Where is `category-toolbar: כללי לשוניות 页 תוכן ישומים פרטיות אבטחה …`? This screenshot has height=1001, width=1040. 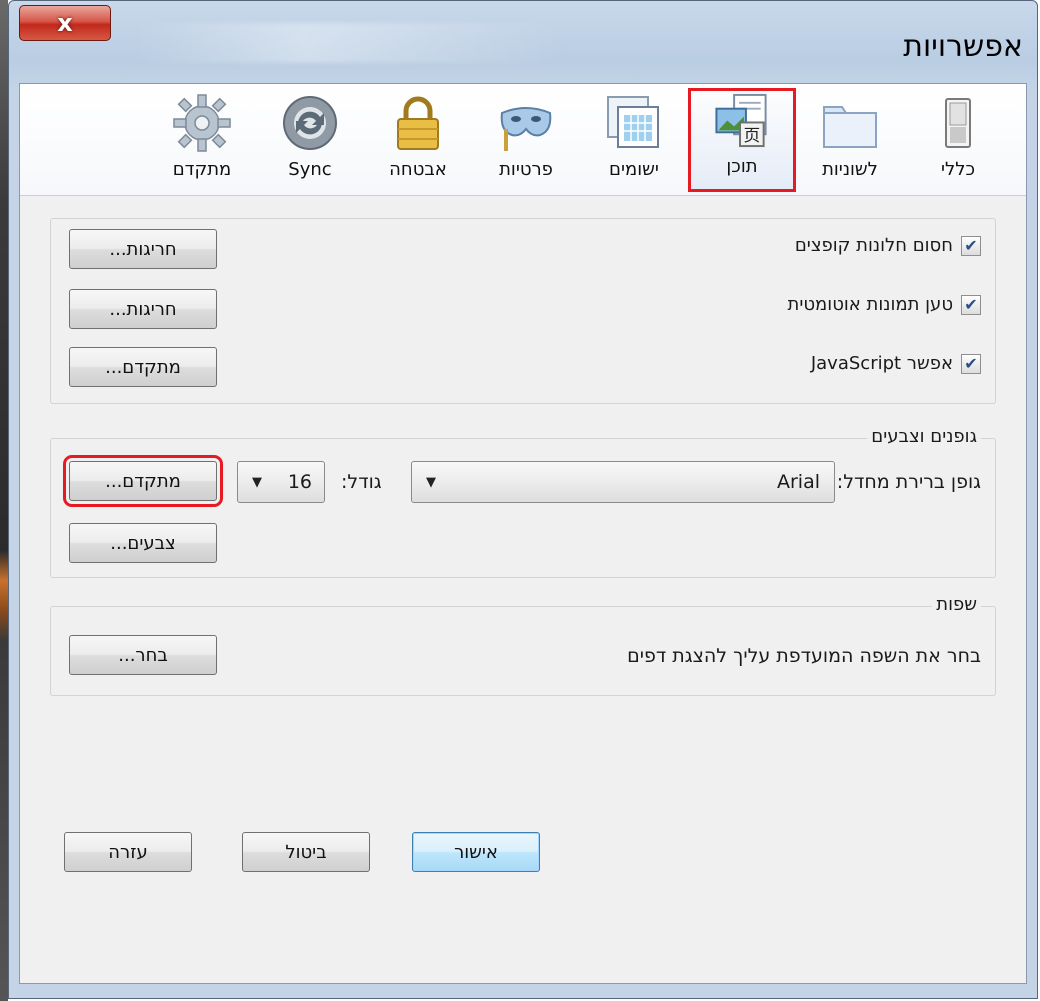 category-toolbar: כללי לשוניות 页 תוכן ישומים פרטיות אבטחה … is located at coordinates (523, 140).